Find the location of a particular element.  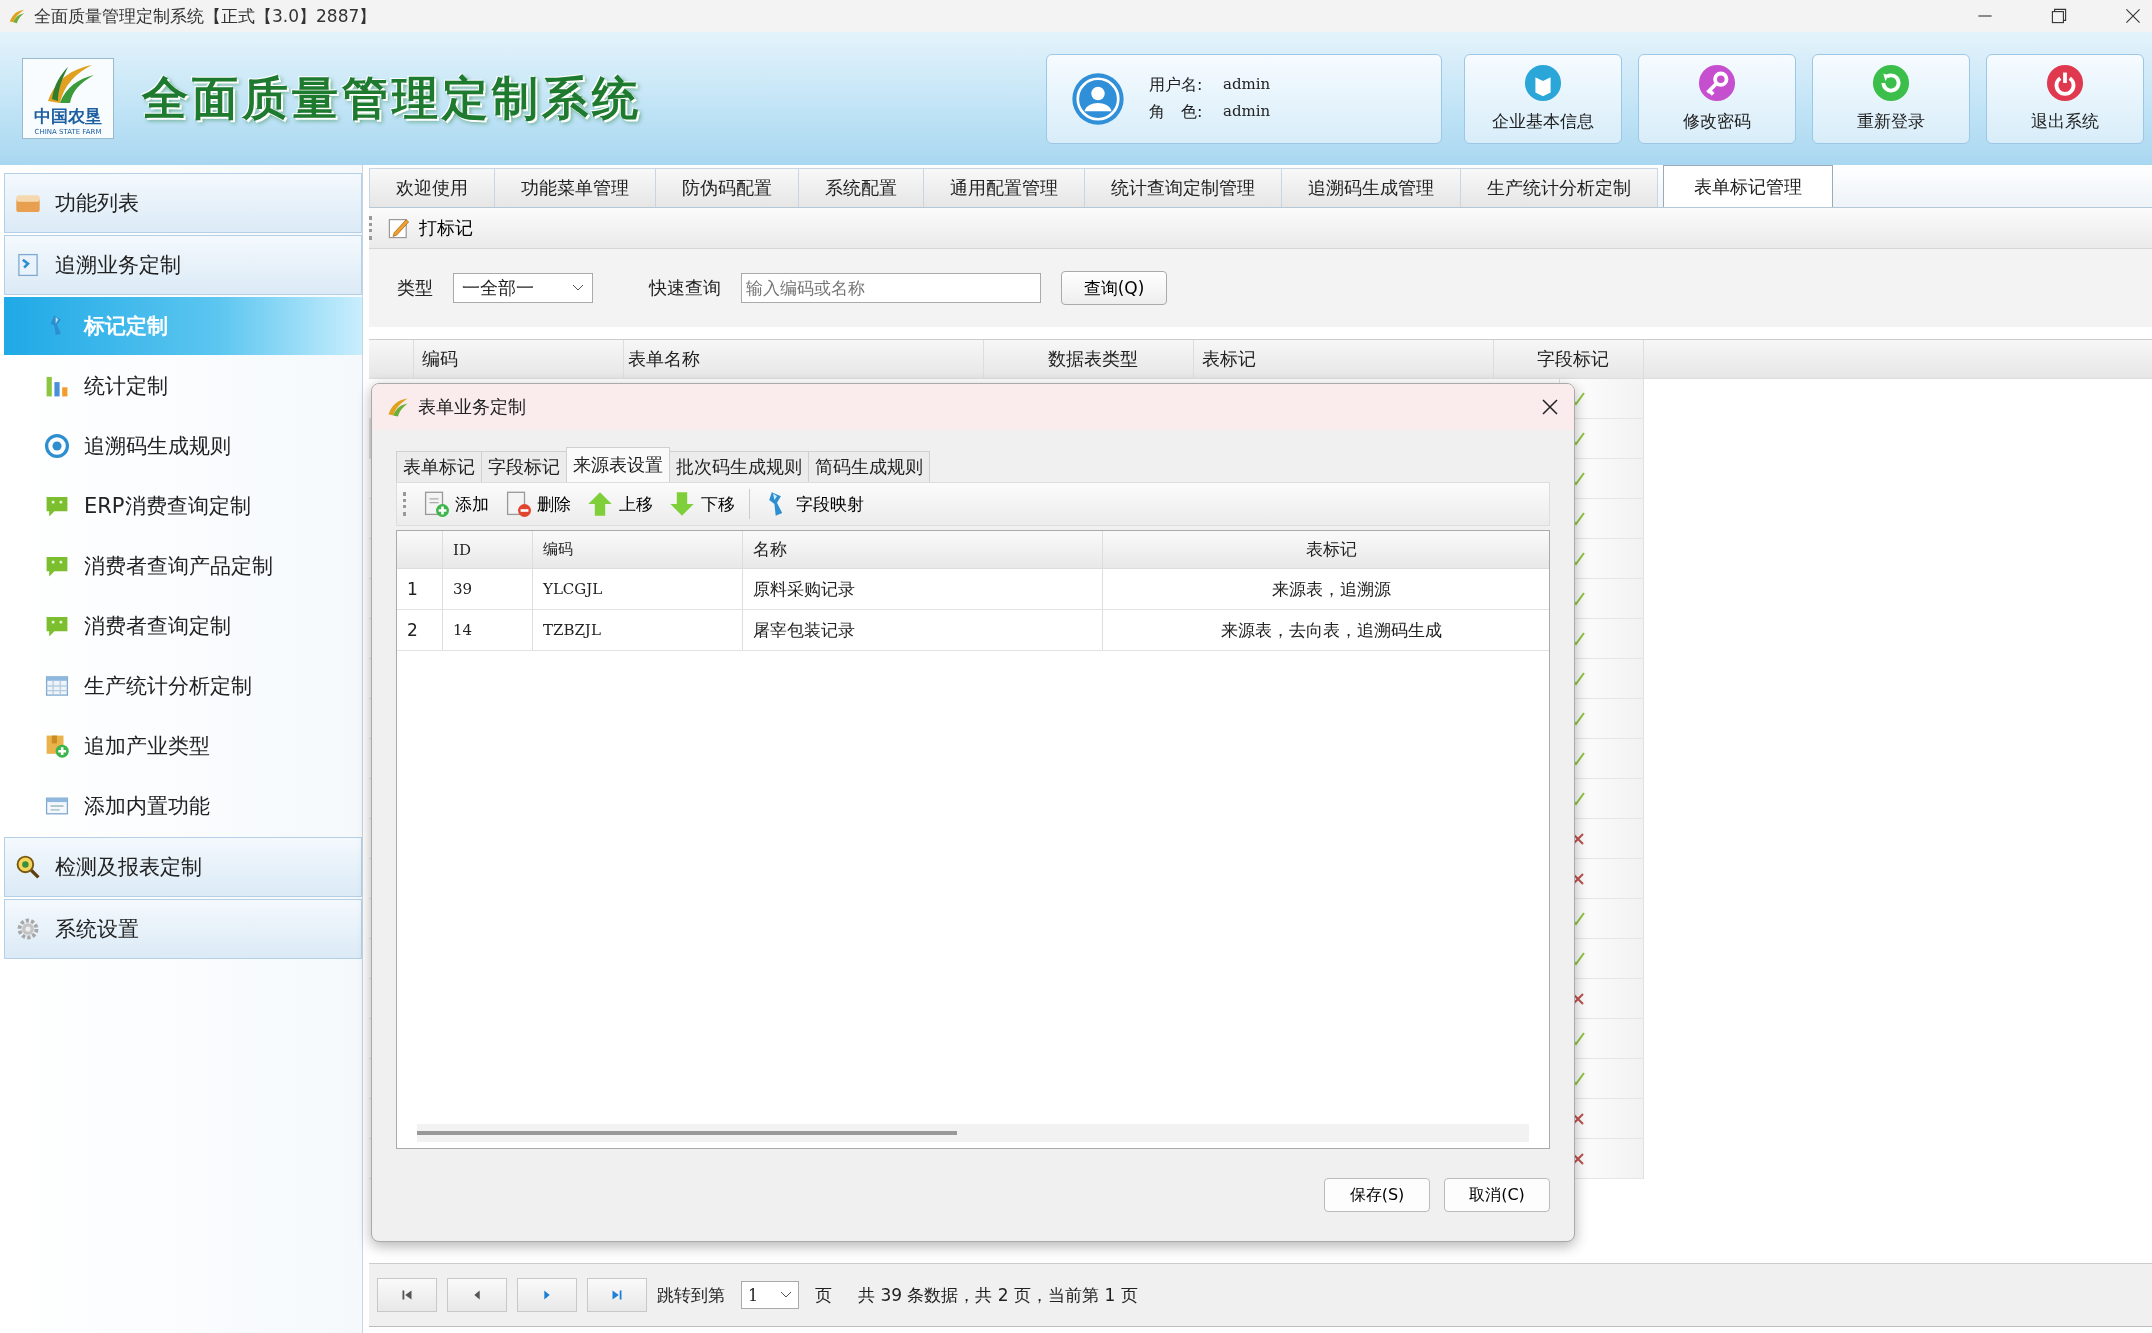

tab: 通用配置管理 is located at coordinates (1004, 187).